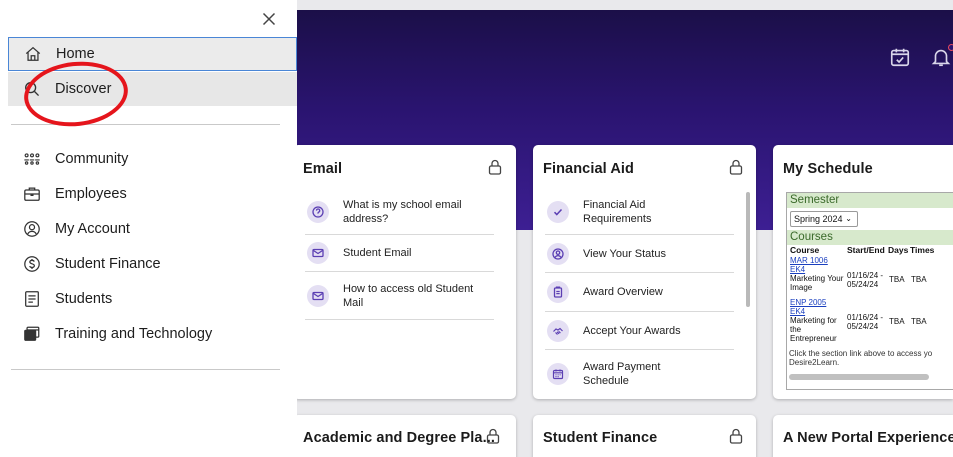  What do you see at coordinates (32, 194) in the screenshot?
I see `briefcase-icon` at bounding box center [32, 194].